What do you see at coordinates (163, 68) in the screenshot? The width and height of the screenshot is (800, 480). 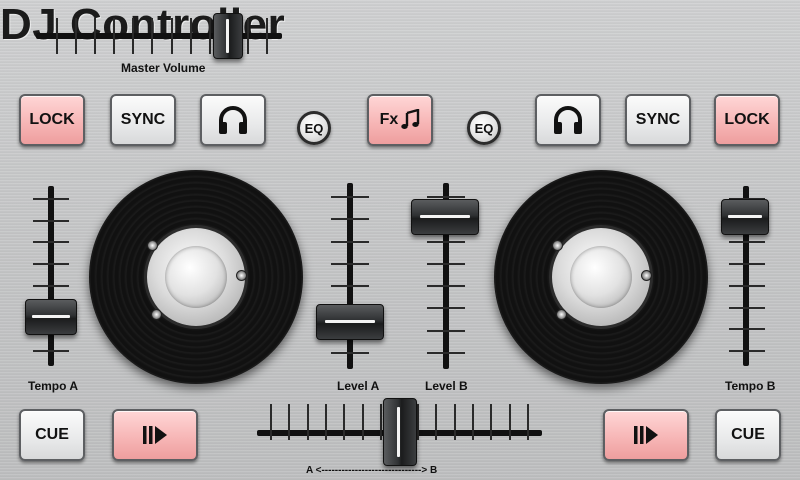 I see `master-volume-label: Master Volume` at bounding box center [163, 68].